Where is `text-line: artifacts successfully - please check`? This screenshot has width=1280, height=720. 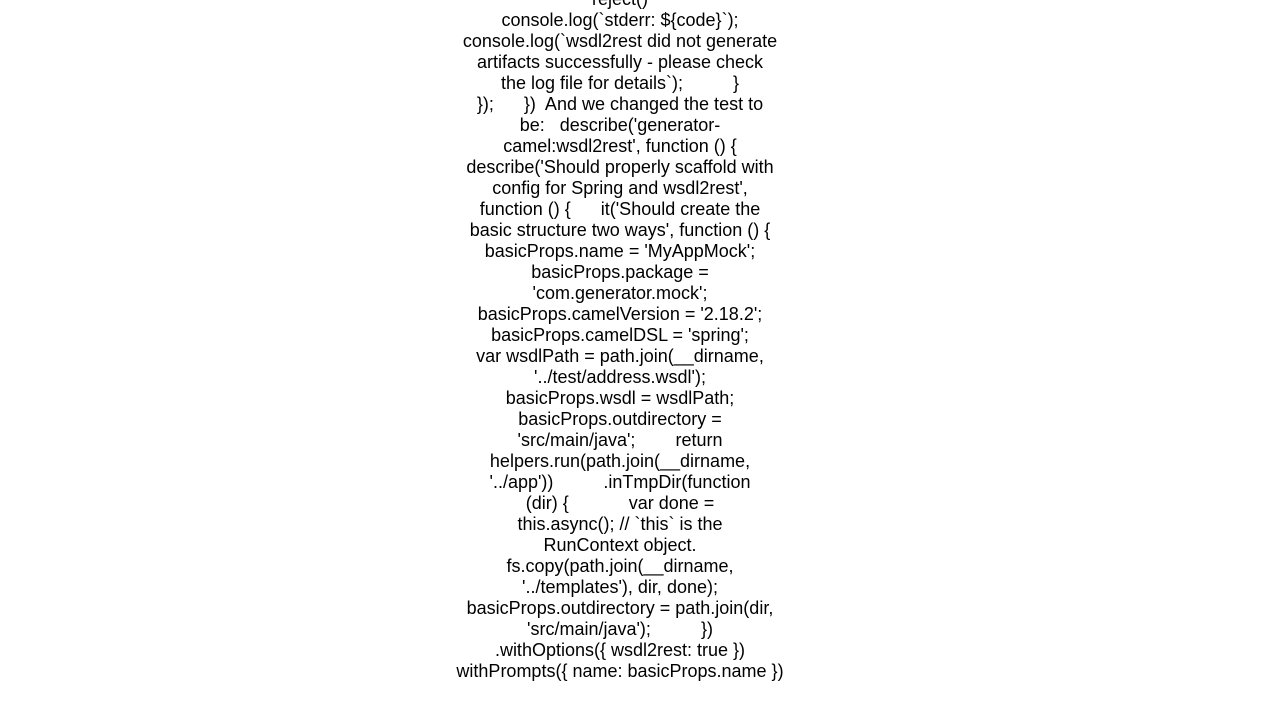 text-line: artifacts successfully - please check is located at coordinates (620, 62).